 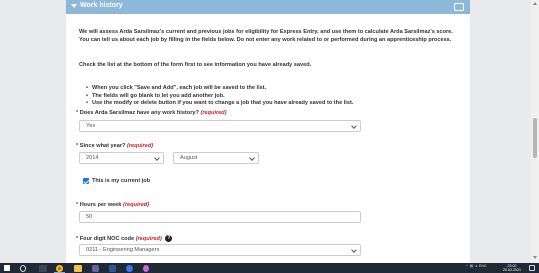 I want to click on app-icon, so click(x=129, y=268).